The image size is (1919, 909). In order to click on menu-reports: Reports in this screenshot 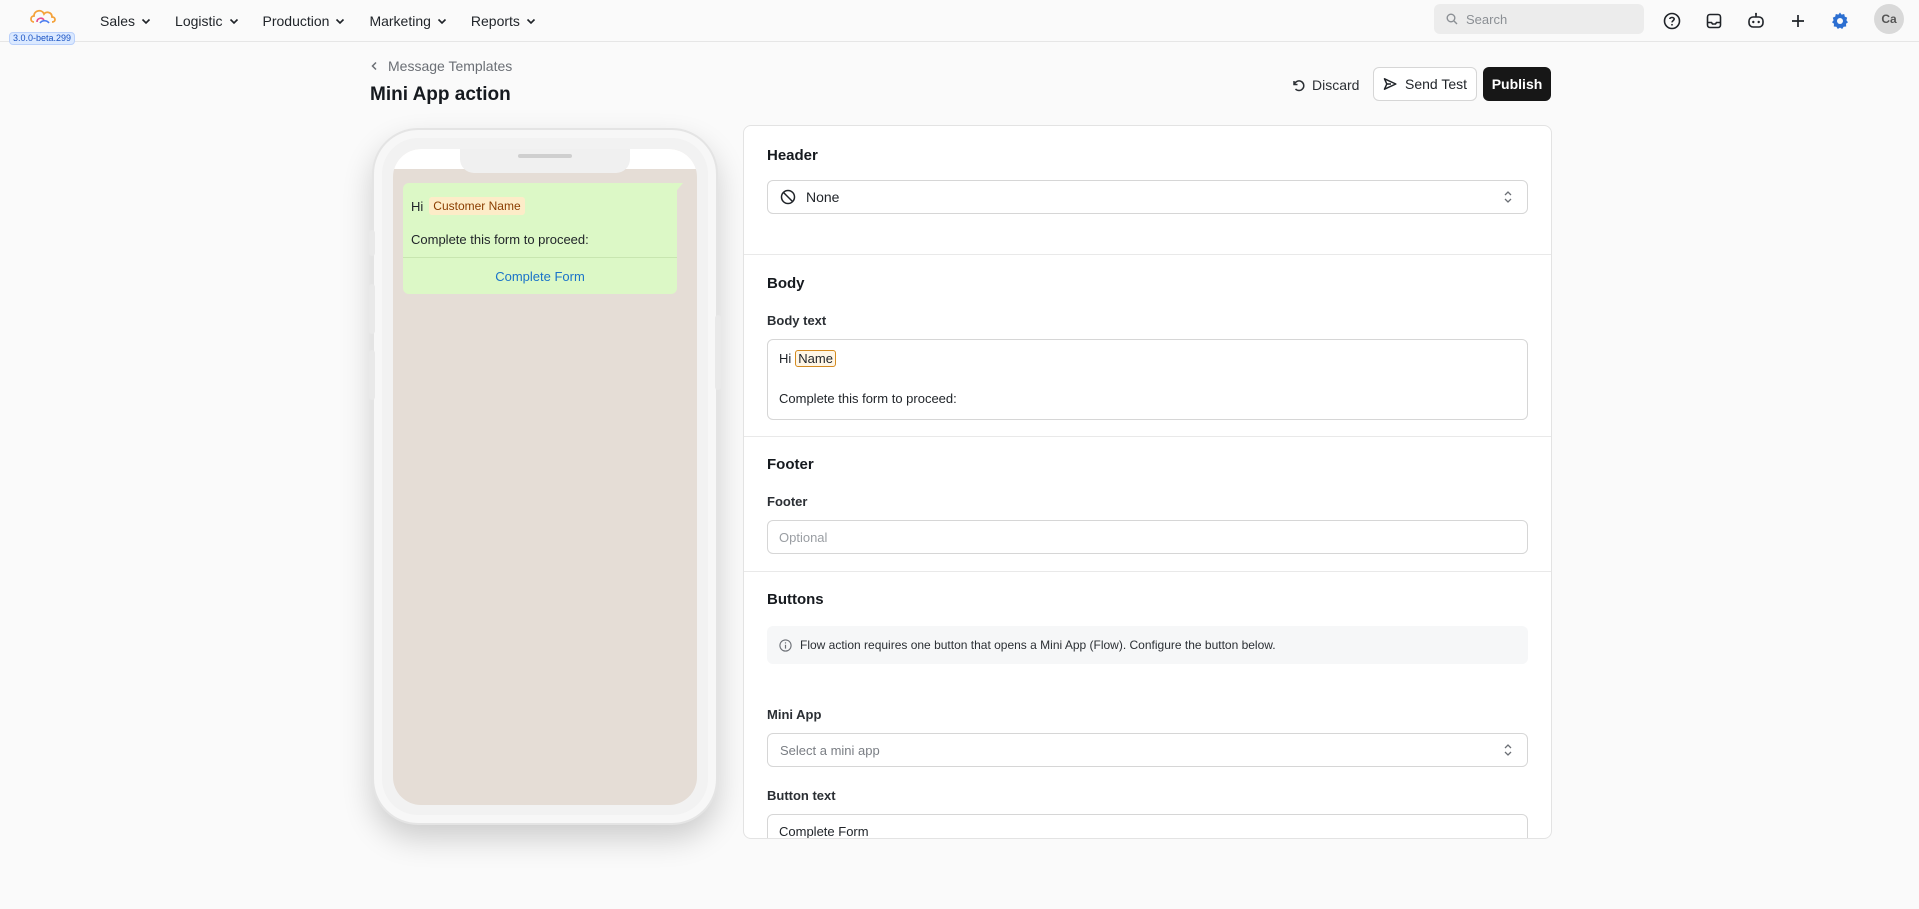, I will do `click(503, 21)`.